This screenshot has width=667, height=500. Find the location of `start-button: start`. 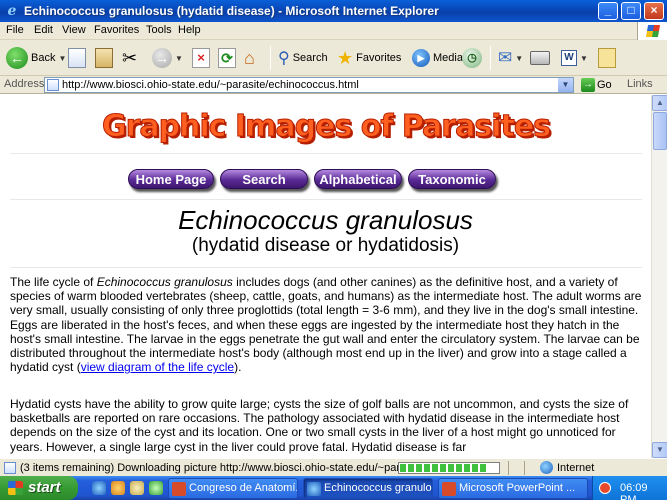

start-button: start is located at coordinates (39, 488).